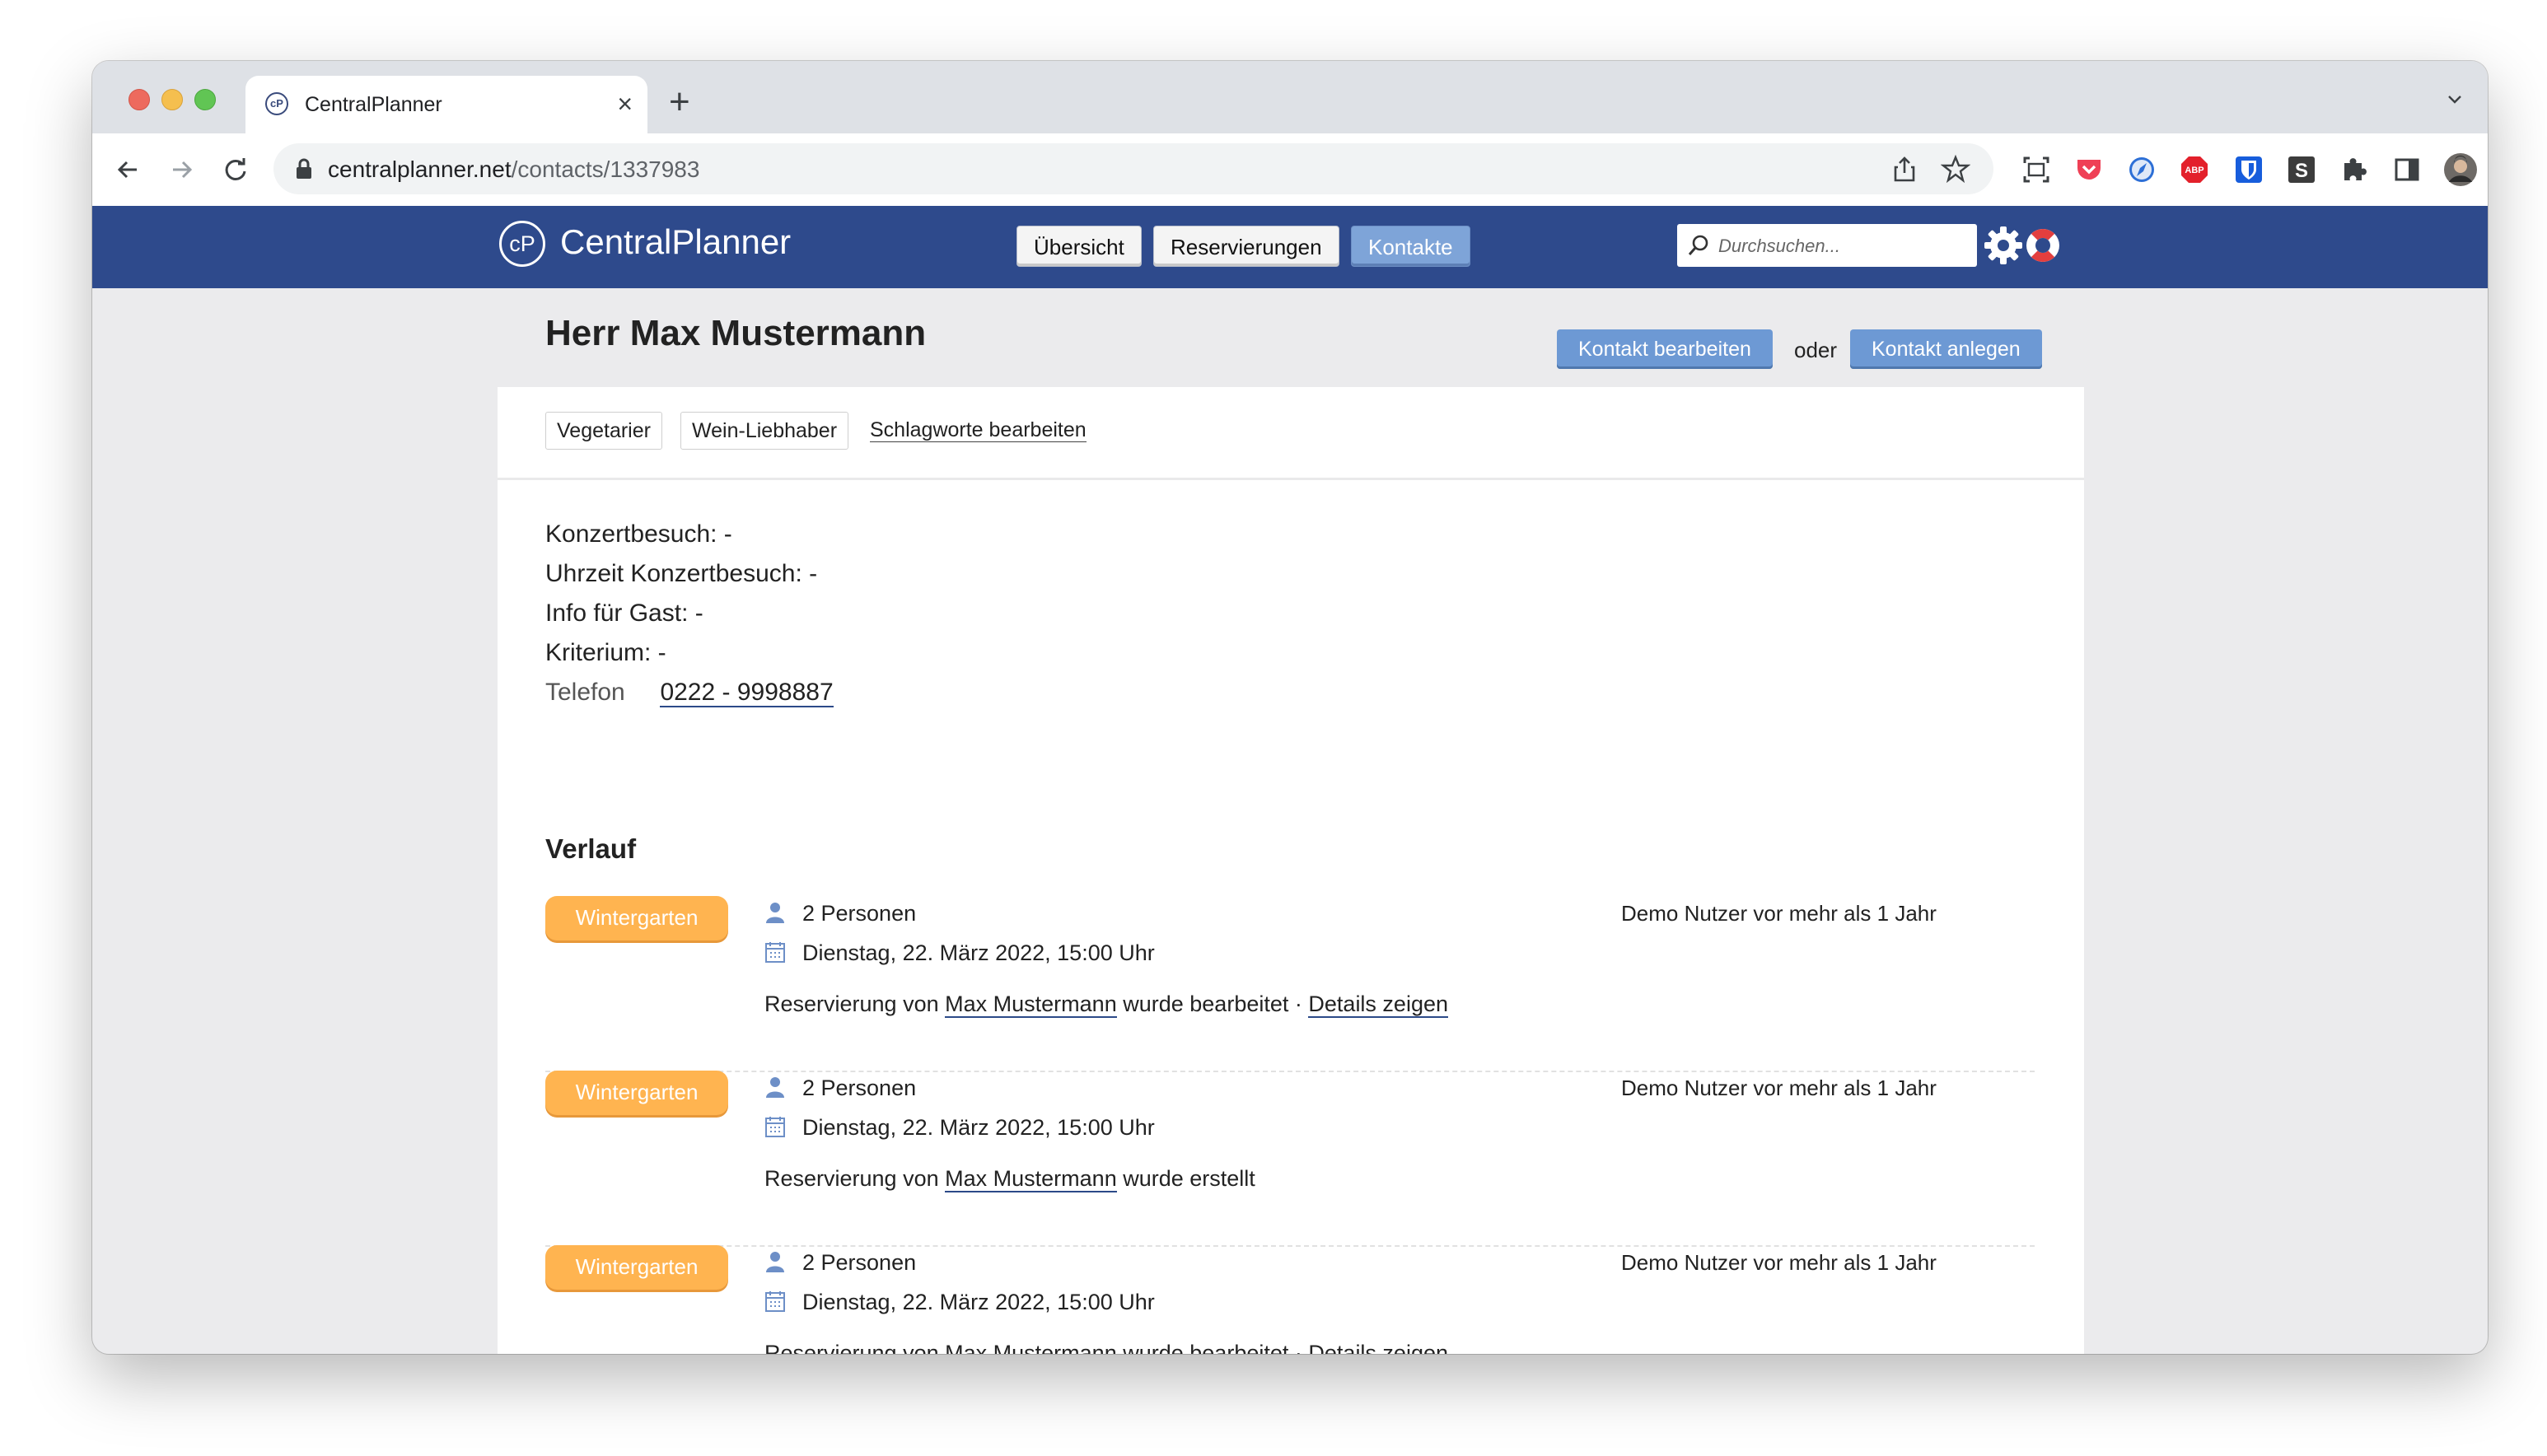  What do you see at coordinates (2043, 245) in the screenshot?
I see `lifebuoy-icon` at bounding box center [2043, 245].